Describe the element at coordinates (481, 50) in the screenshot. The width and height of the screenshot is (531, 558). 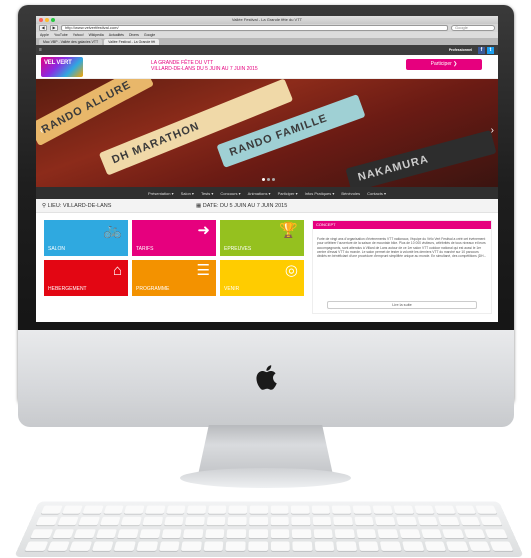
I see `facebook-icon: f` at that location.